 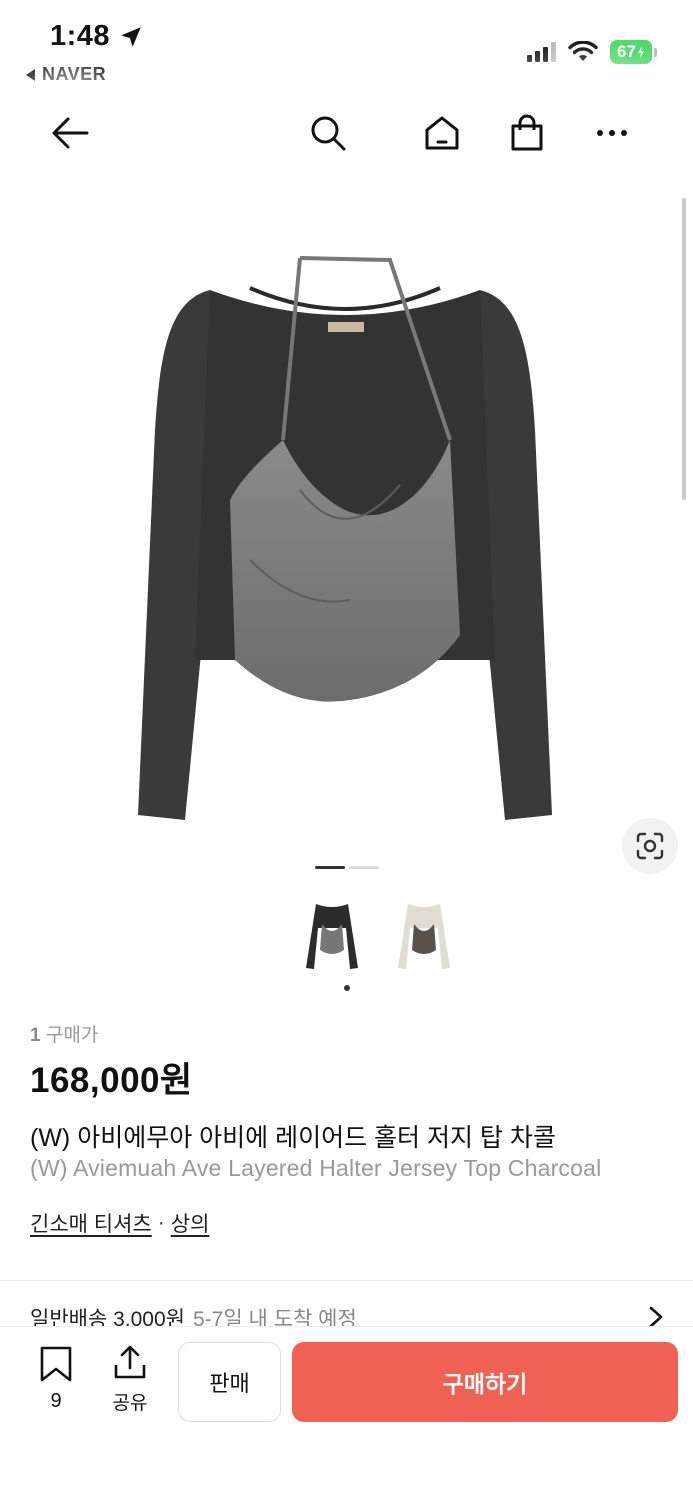 I want to click on search-button, so click(x=328, y=133).